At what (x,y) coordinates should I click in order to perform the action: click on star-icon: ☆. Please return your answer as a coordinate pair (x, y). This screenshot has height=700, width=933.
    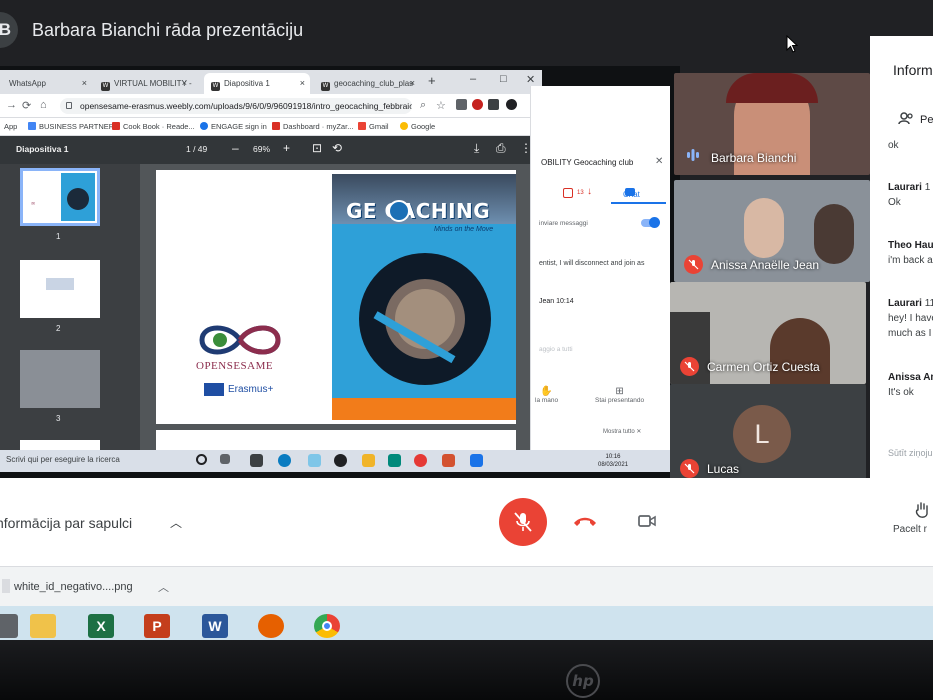
    Looking at the image, I should click on (441, 105).